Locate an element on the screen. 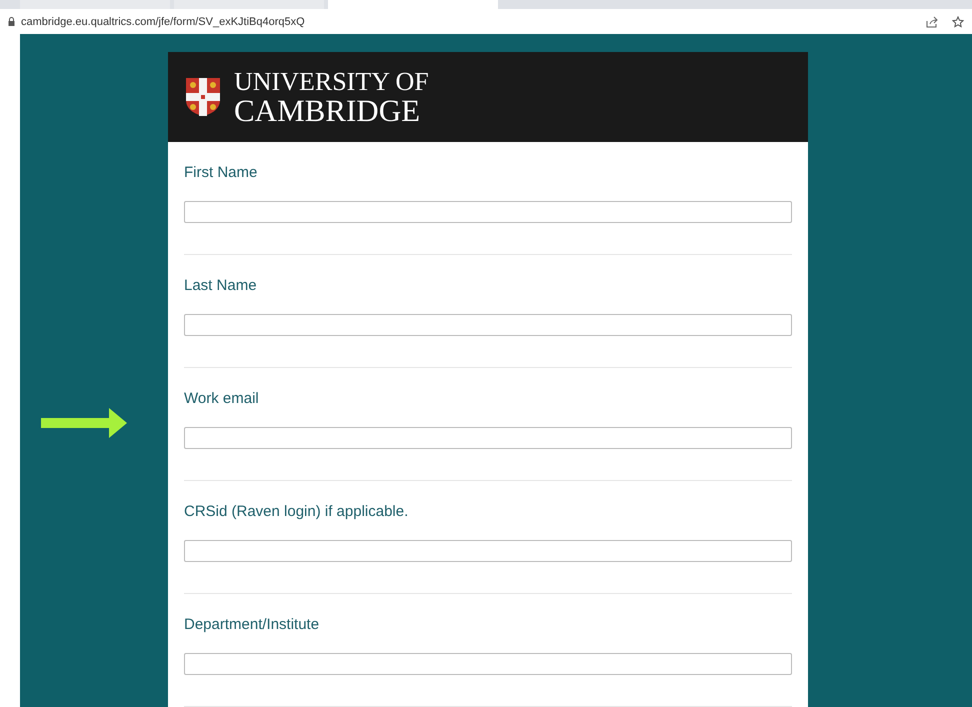 Image resolution: width=972 pixels, height=707 pixels. arrow-icon is located at coordinates (84, 423).